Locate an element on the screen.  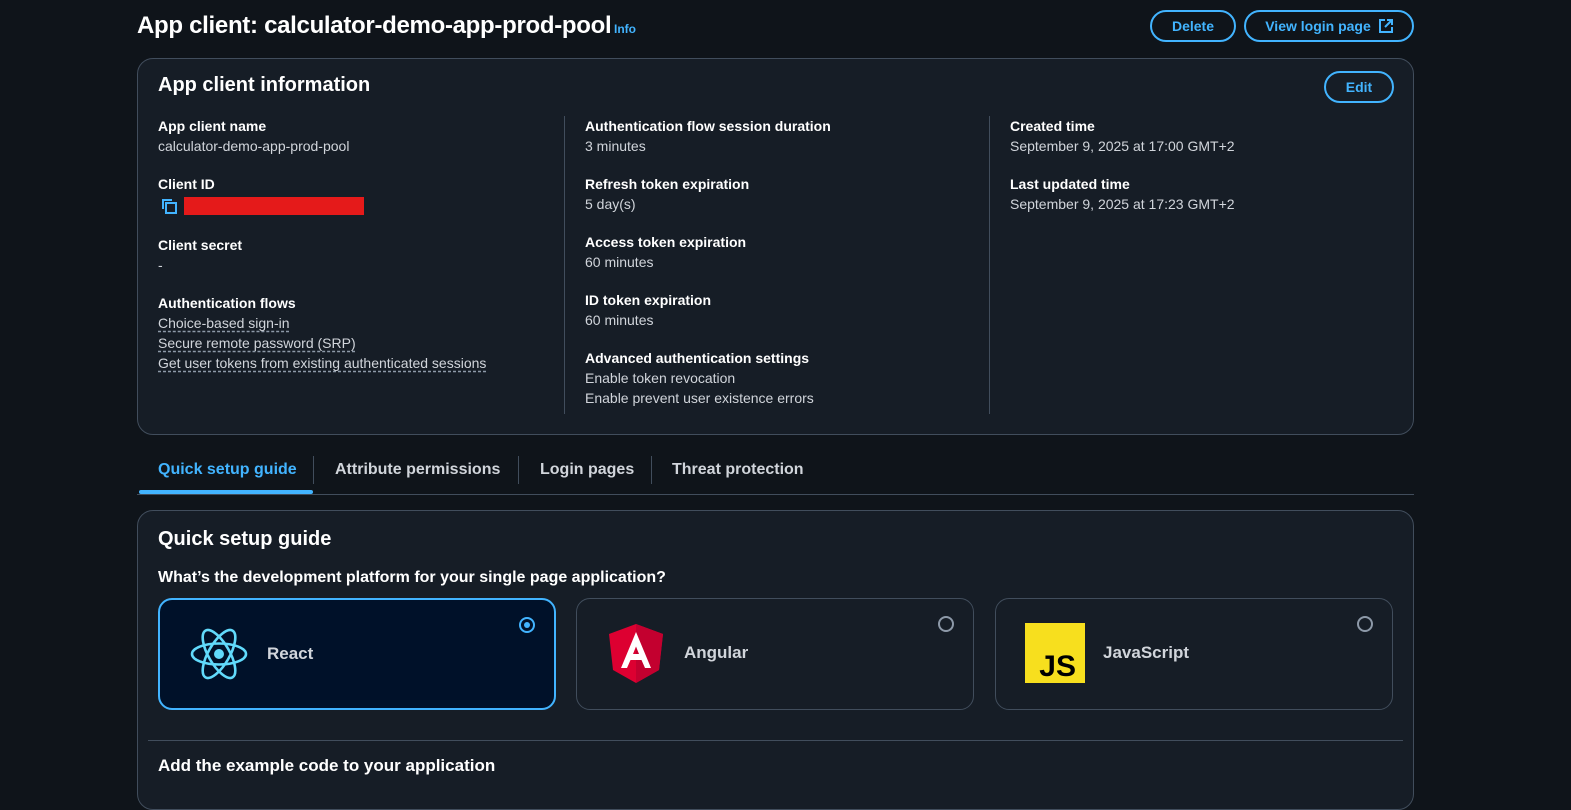
platform-option-react: React is located at coordinates (357, 654).